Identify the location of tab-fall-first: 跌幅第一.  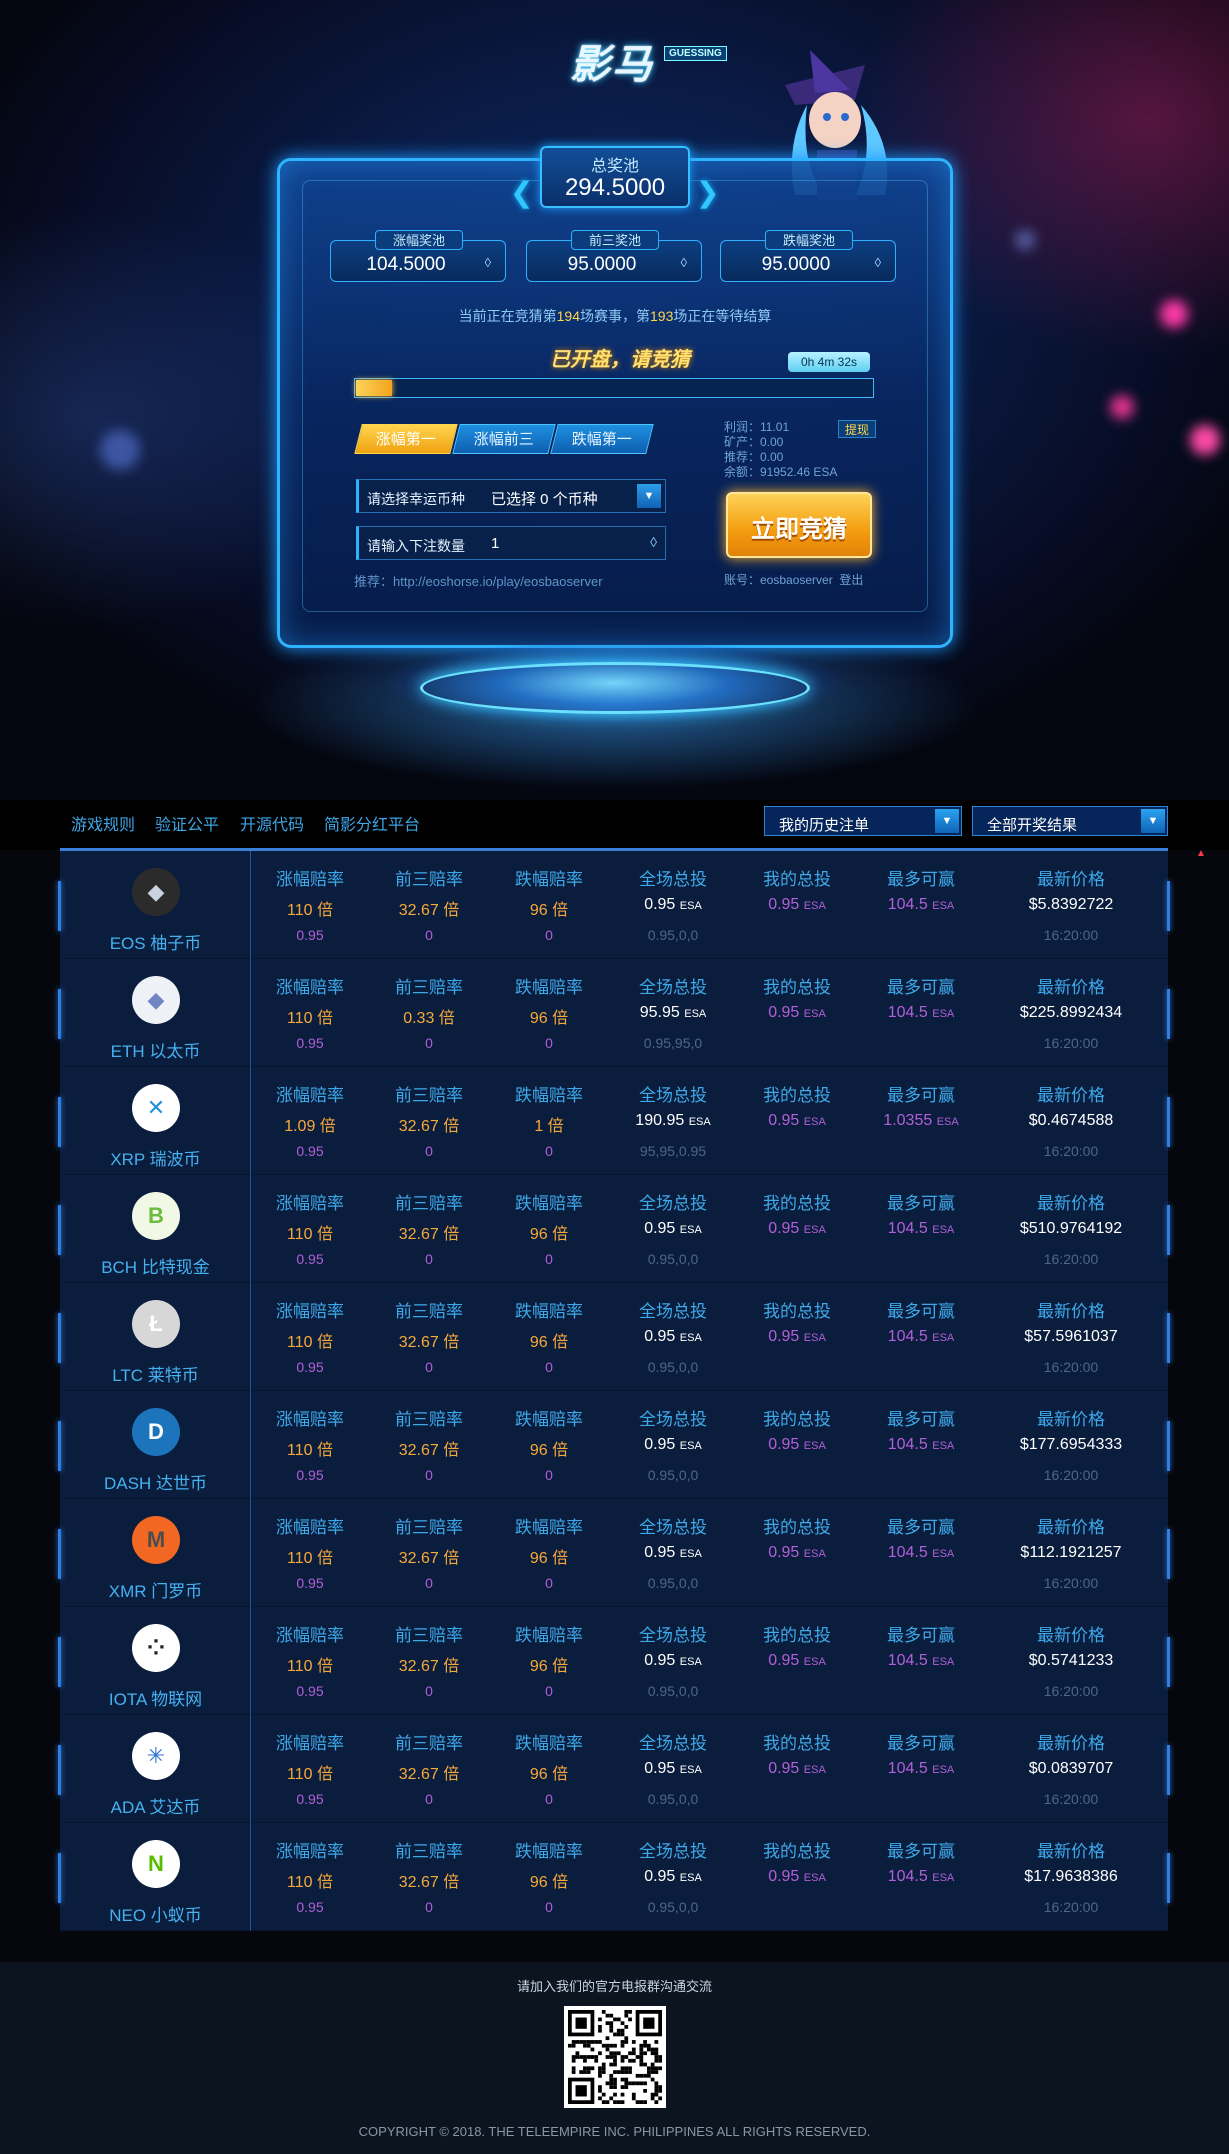
(602, 439).